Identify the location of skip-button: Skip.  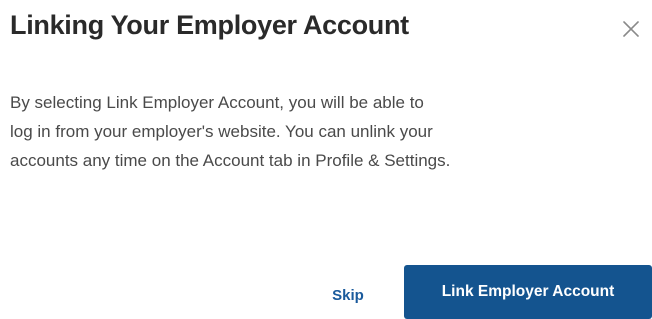
(348, 295).